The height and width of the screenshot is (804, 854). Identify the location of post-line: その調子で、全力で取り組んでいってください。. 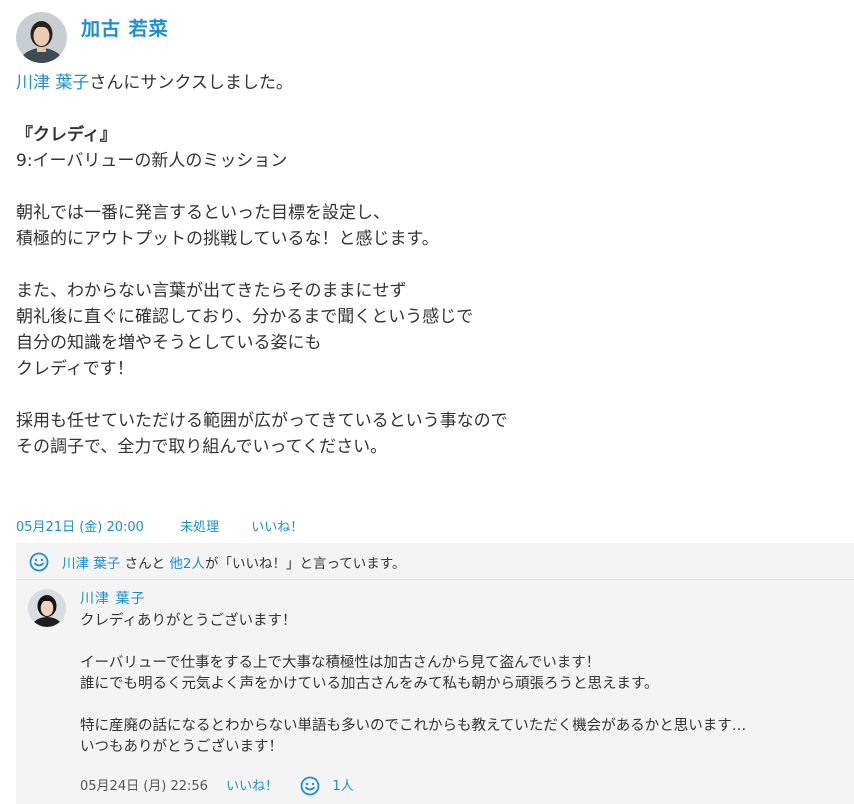
(202, 447).